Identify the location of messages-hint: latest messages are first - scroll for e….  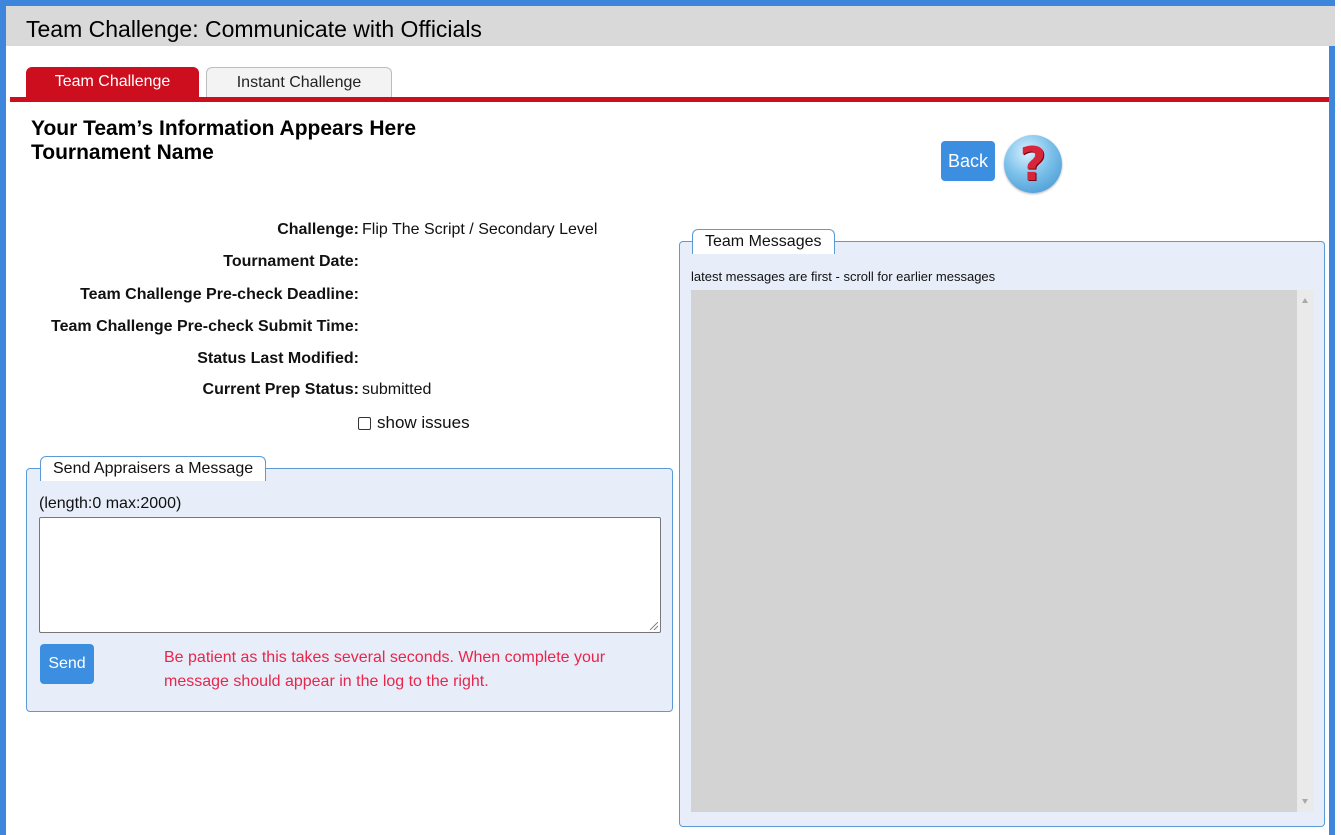
(843, 276).